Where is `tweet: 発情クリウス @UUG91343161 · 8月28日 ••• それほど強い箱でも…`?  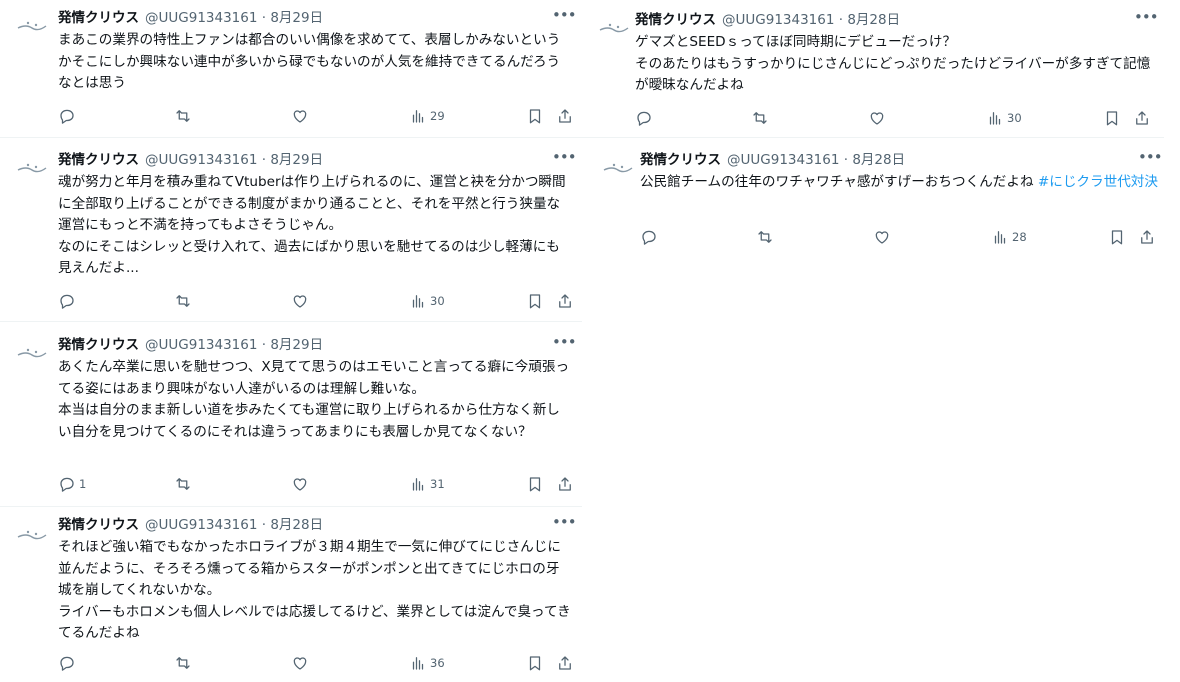
tweet: 発情クリウス @UUG91343161 · 8月28日 ••• それほど強い箱でも… is located at coordinates (291, 595).